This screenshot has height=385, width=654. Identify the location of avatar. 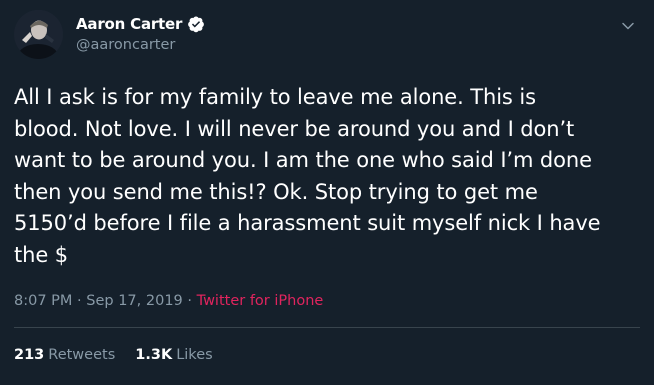
(38, 34).